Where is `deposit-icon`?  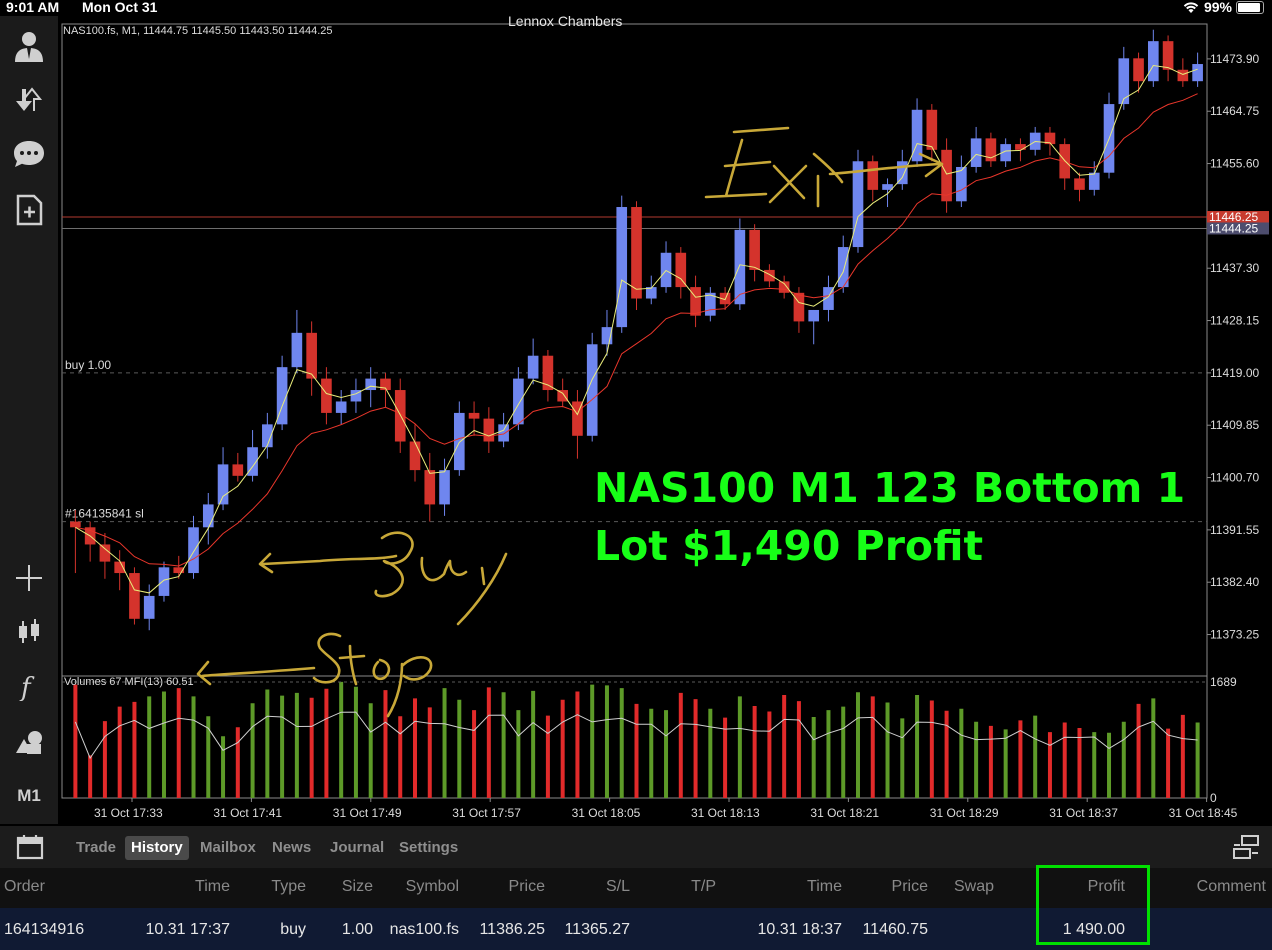 deposit-icon is located at coordinates (29, 100).